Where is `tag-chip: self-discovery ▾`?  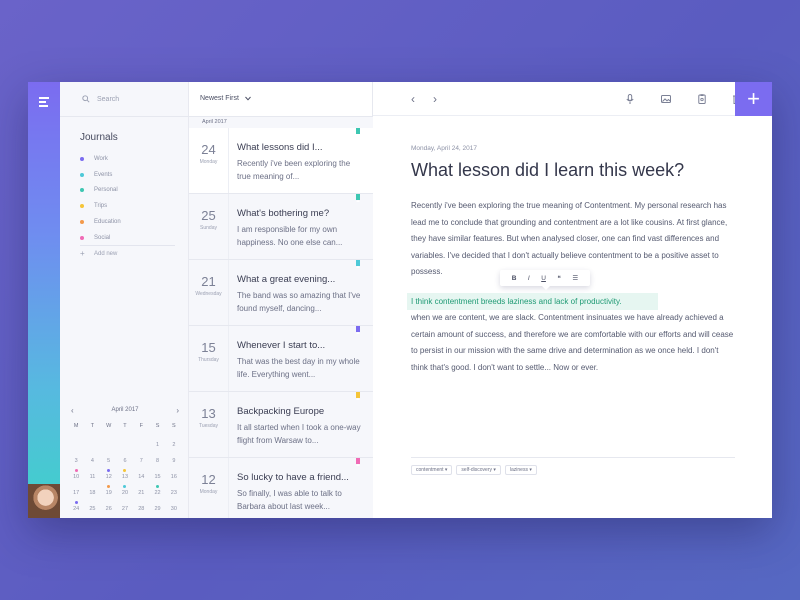 tag-chip: self-discovery ▾ is located at coordinates (478, 470).